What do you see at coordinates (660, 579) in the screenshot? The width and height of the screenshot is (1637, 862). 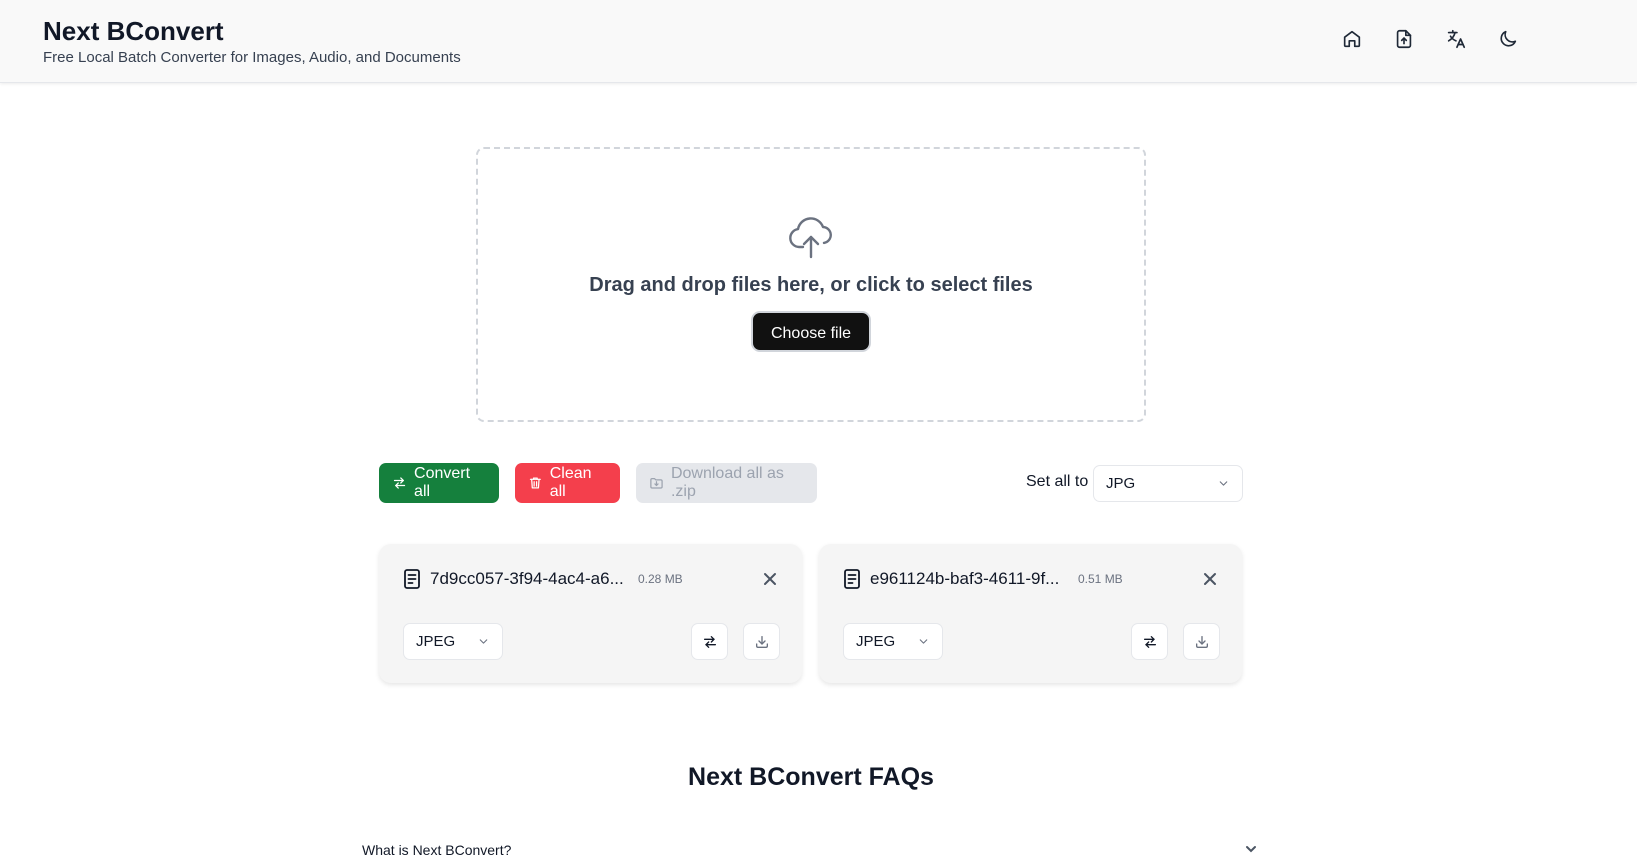 I see `file-size: 0.28 MB` at bounding box center [660, 579].